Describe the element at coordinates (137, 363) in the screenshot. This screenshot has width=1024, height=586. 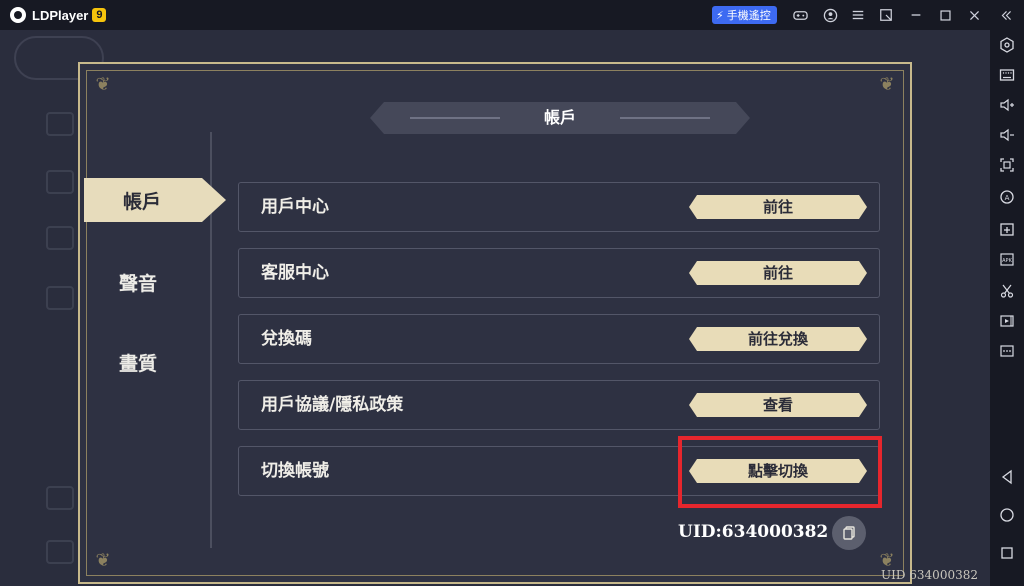
I see `tab-label: 畫質` at that location.